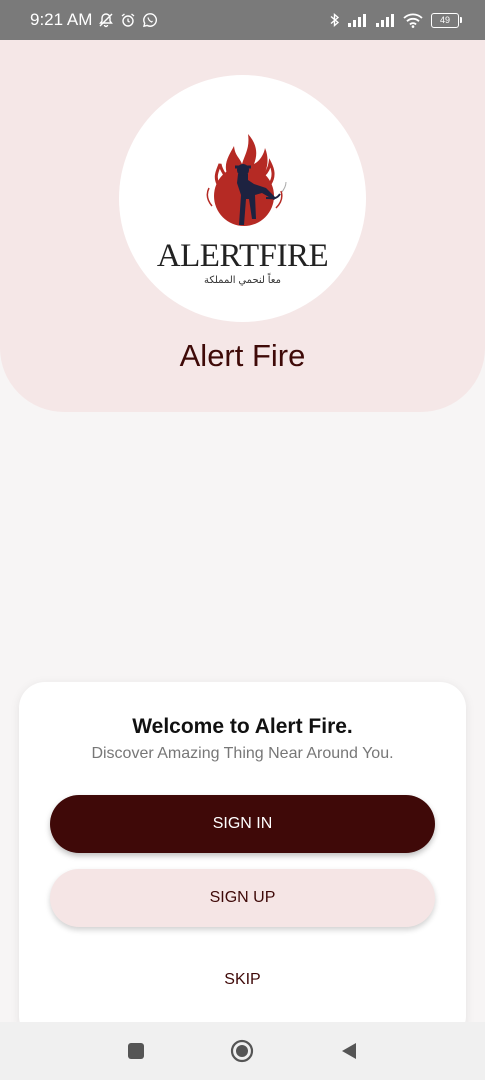 The width and height of the screenshot is (485, 1080). What do you see at coordinates (242, 20) in the screenshot?
I see `status-bar: 9:21 AM 49` at bounding box center [242, 20].